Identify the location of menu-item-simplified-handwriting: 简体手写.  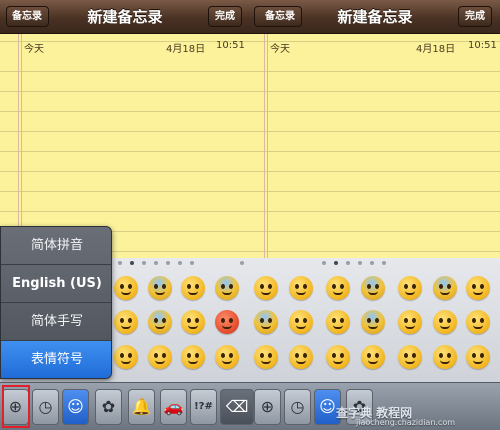
(56, 322).